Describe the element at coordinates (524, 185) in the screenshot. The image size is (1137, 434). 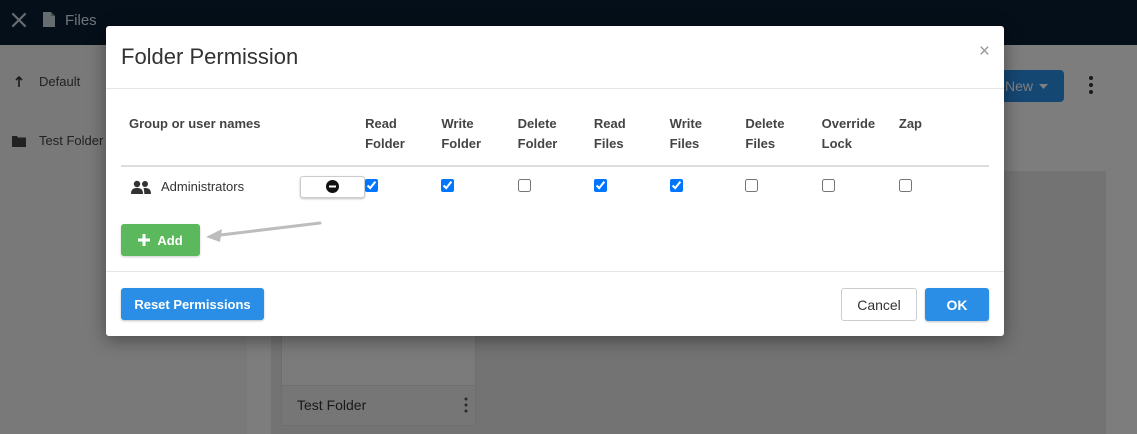
I see `delete-folder-checkbox` at that location.